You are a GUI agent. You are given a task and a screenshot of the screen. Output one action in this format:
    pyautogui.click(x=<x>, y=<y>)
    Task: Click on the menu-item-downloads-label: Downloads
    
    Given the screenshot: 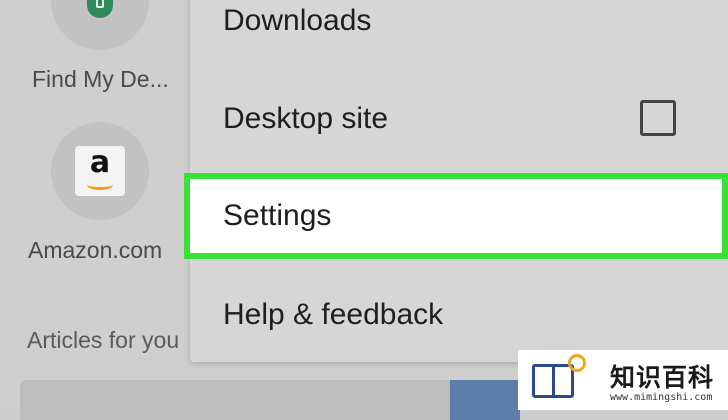 What is the action you would take?
    pyautogui.click(x=297, y=20)
    